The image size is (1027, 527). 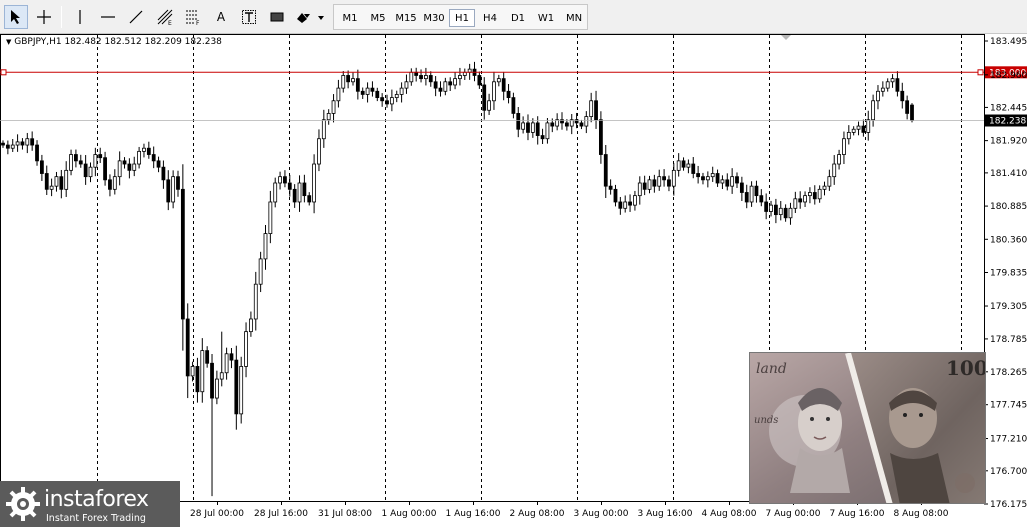 What do you see at coordinates (434, 18) in the screenshot?
I see `tf-m30: M30` at bounding box center [434, 18].